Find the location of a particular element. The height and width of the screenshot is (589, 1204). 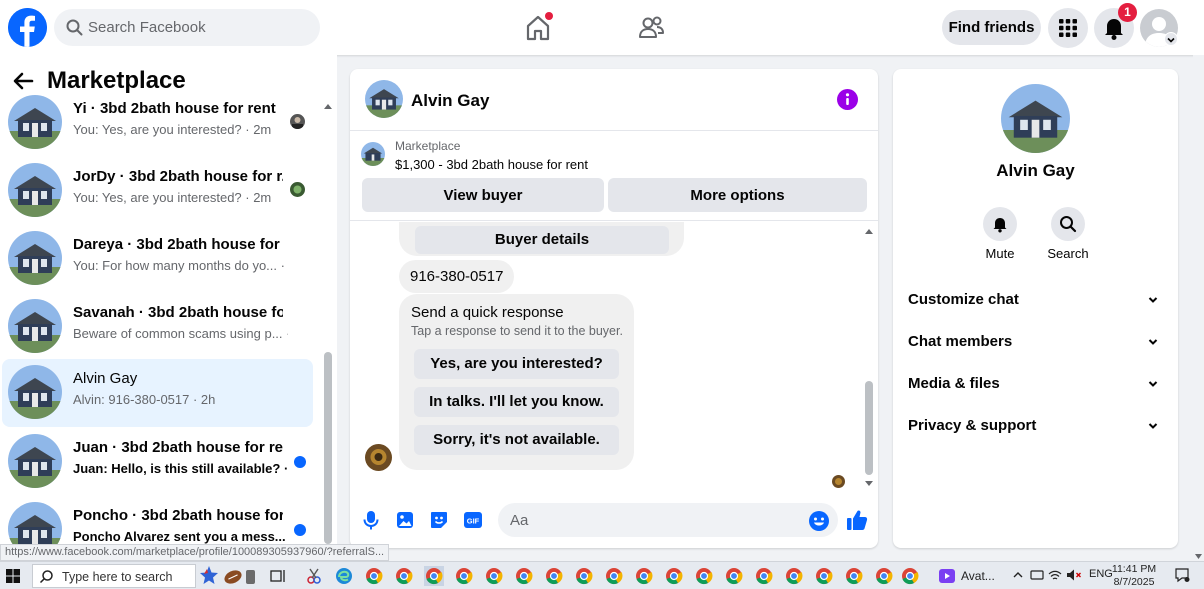

conversation-preview: Beware of common scams using p... · 5m is located at coordinates (180, 333).